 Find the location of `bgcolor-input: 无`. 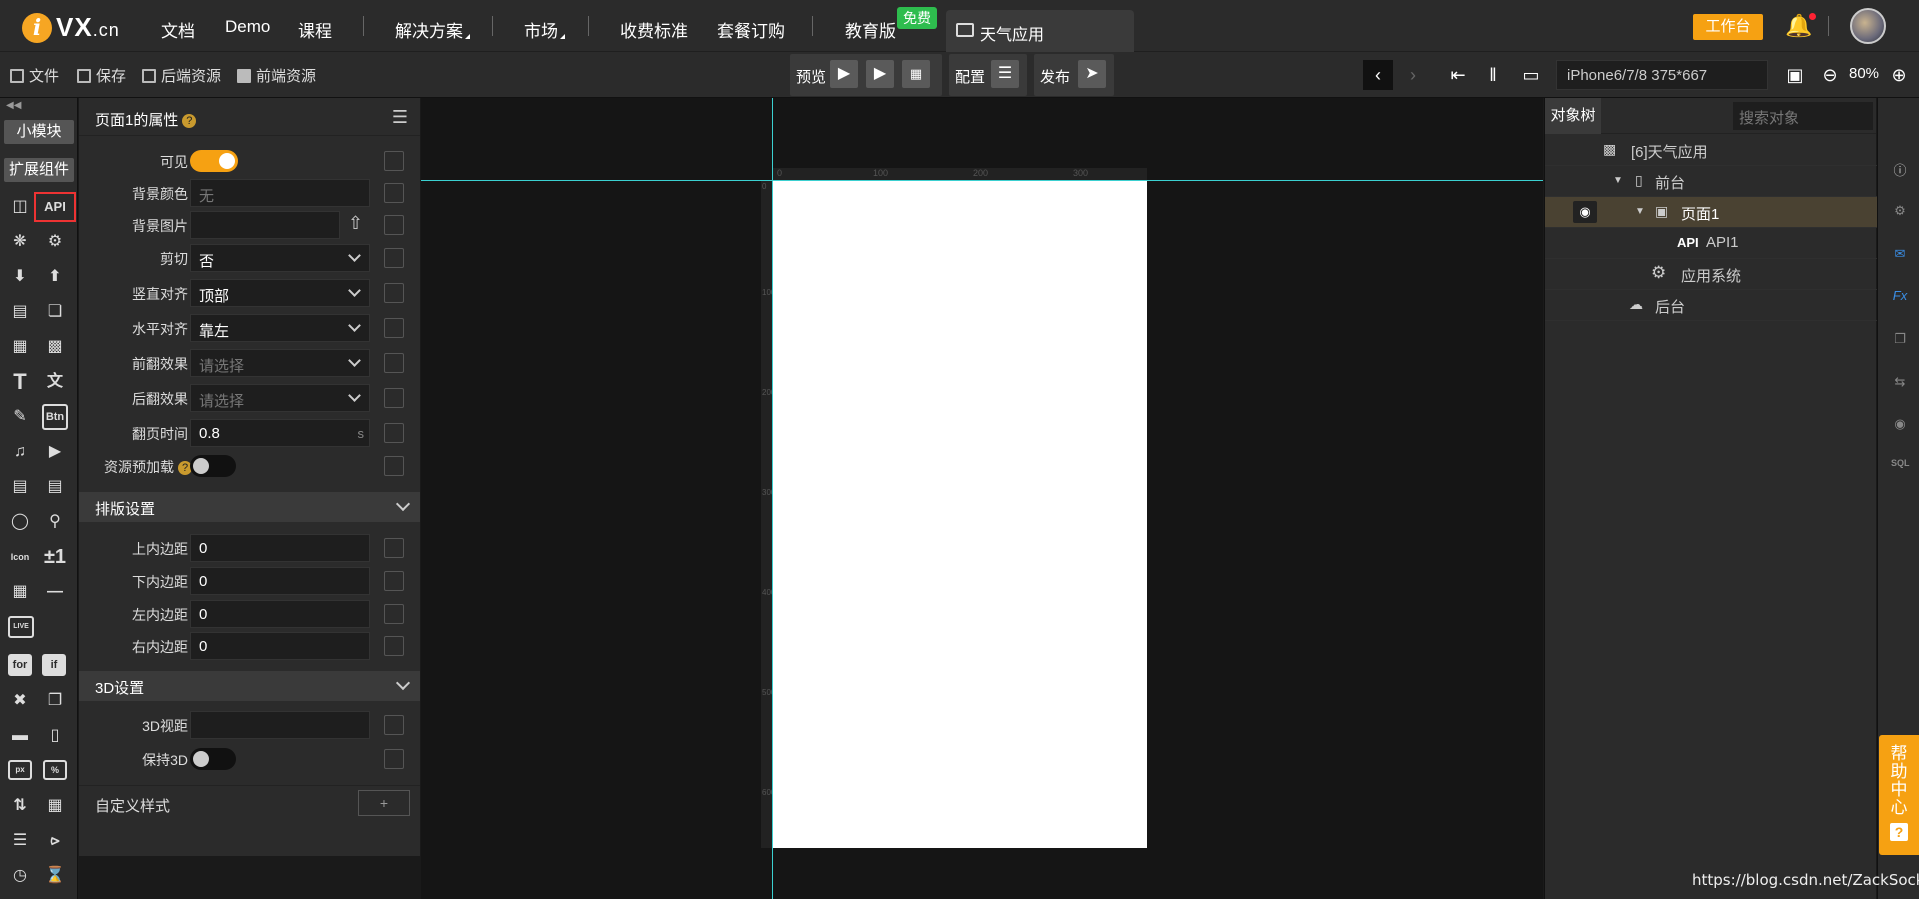

bgcolor-input: 无 is located at coordinates (280, 193).